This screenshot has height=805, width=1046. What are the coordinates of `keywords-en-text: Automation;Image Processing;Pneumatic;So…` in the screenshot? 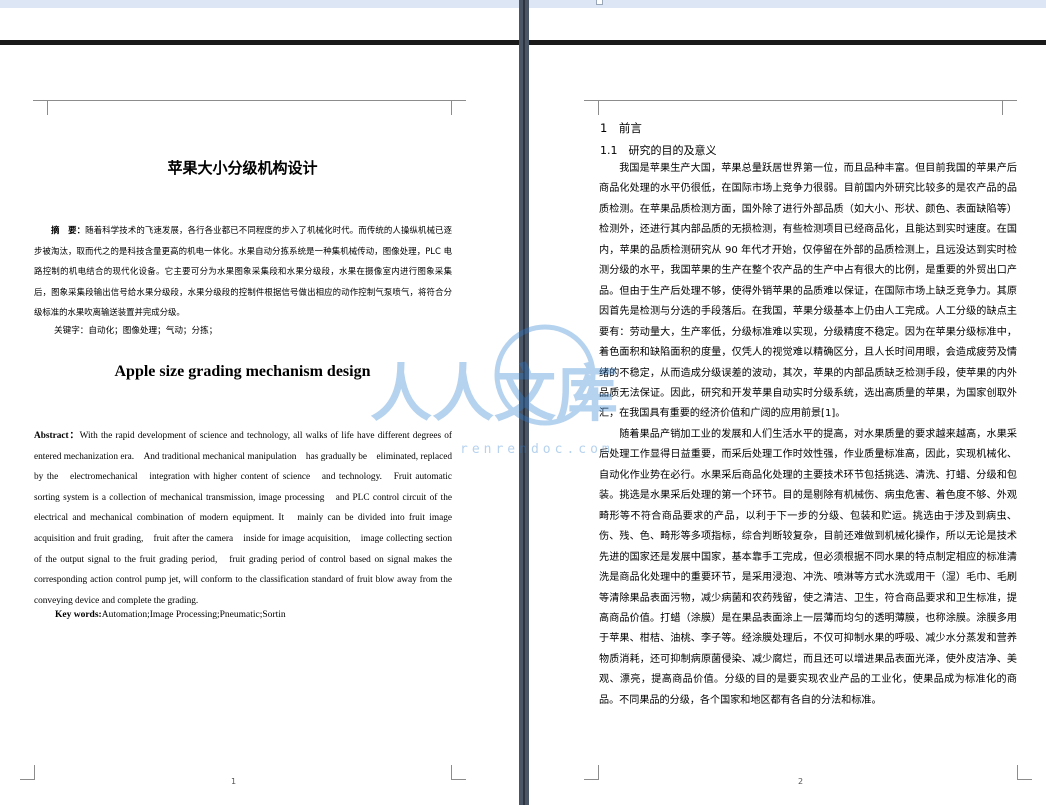 It's located at (193, 615).